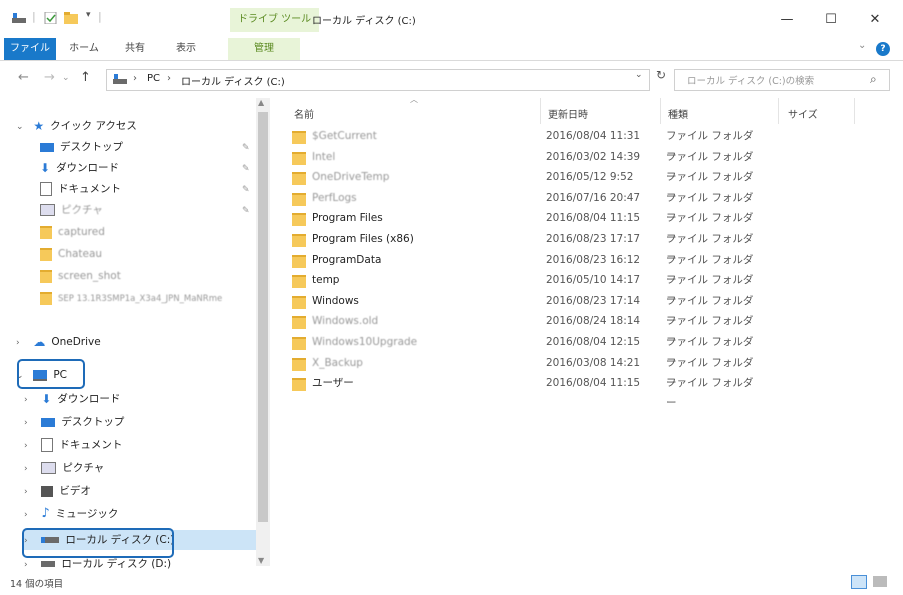 The image size is (903, 595). Describe the element at coordinates (72, 399) in the screenshot. I see `nav-pc-downloads: › ⬇ ダウンロード` at that location.